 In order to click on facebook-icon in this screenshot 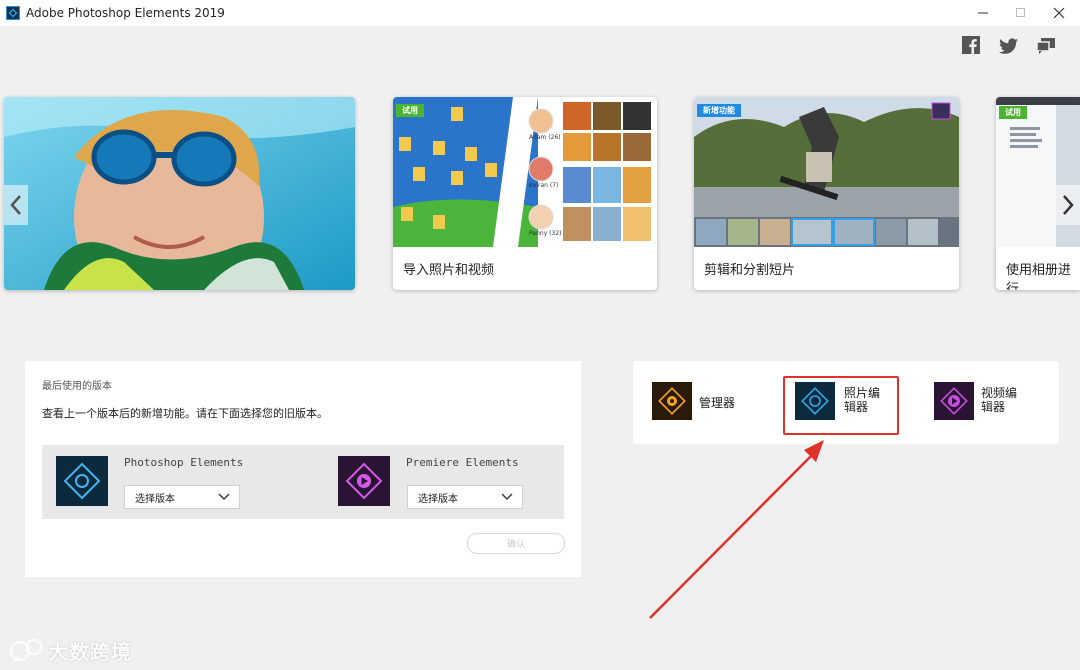, I will do `click(971, 45)`.